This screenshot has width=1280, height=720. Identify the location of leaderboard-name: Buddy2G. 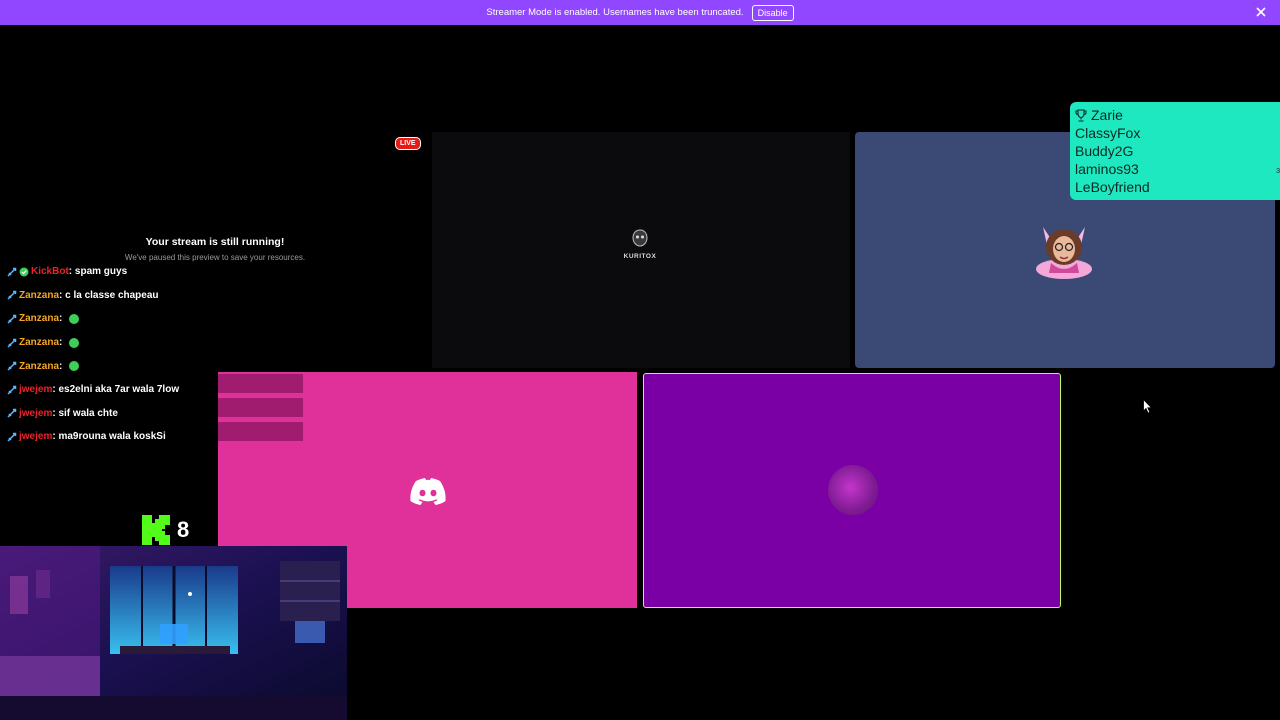
(1104, 151).